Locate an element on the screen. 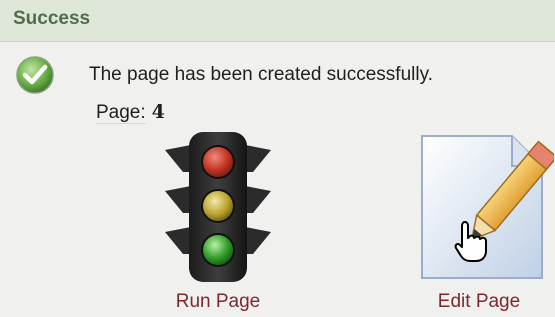  page-info: Page: 4 is located at coordinates (130, 113).